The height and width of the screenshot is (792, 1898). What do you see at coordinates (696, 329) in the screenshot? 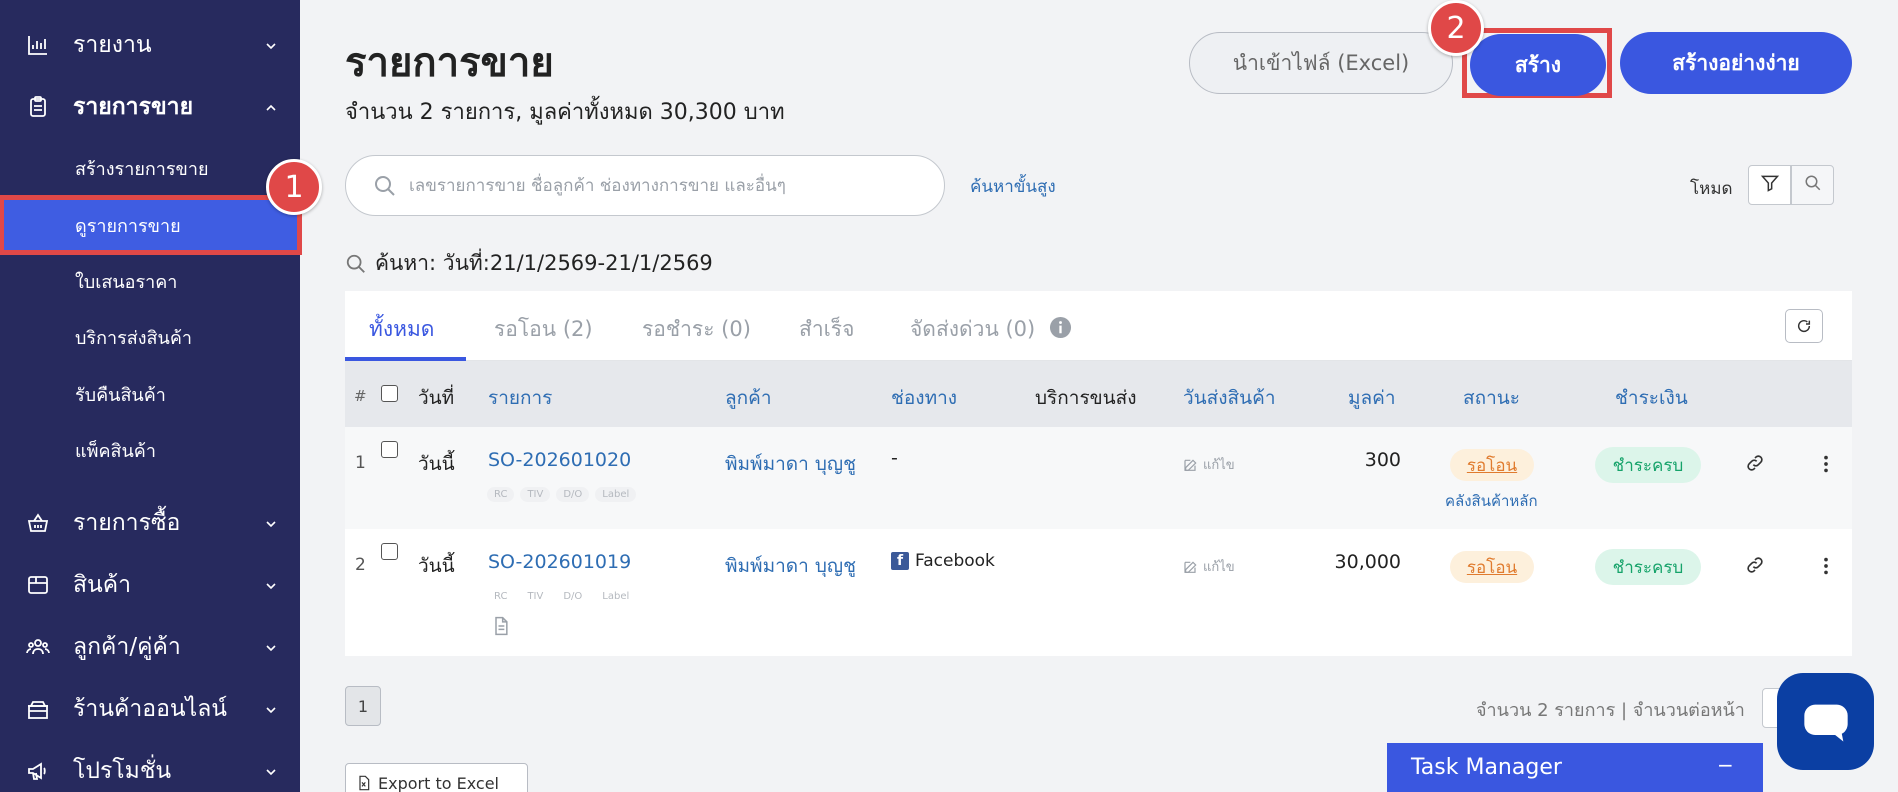
I see `tab-awaiting-payment: รอชำระ (0)` at bounding box center [696, 329].